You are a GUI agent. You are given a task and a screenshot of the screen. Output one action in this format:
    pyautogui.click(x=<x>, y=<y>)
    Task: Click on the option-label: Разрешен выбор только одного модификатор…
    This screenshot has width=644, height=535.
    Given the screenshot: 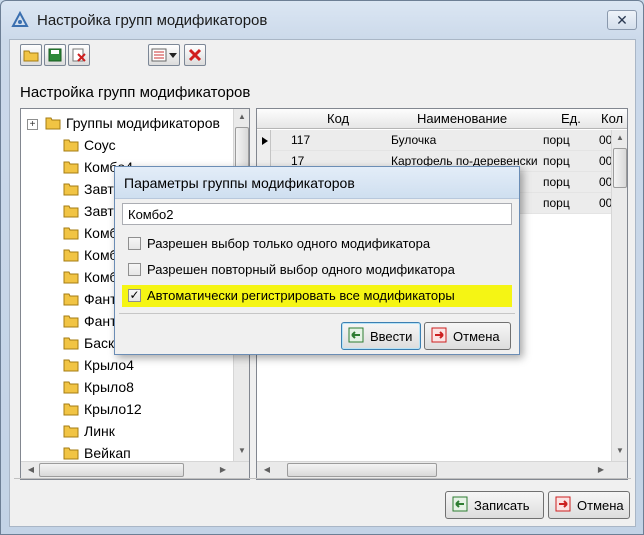 What is the action you would take?
    pyautogui.click(x=289, y=243)
    